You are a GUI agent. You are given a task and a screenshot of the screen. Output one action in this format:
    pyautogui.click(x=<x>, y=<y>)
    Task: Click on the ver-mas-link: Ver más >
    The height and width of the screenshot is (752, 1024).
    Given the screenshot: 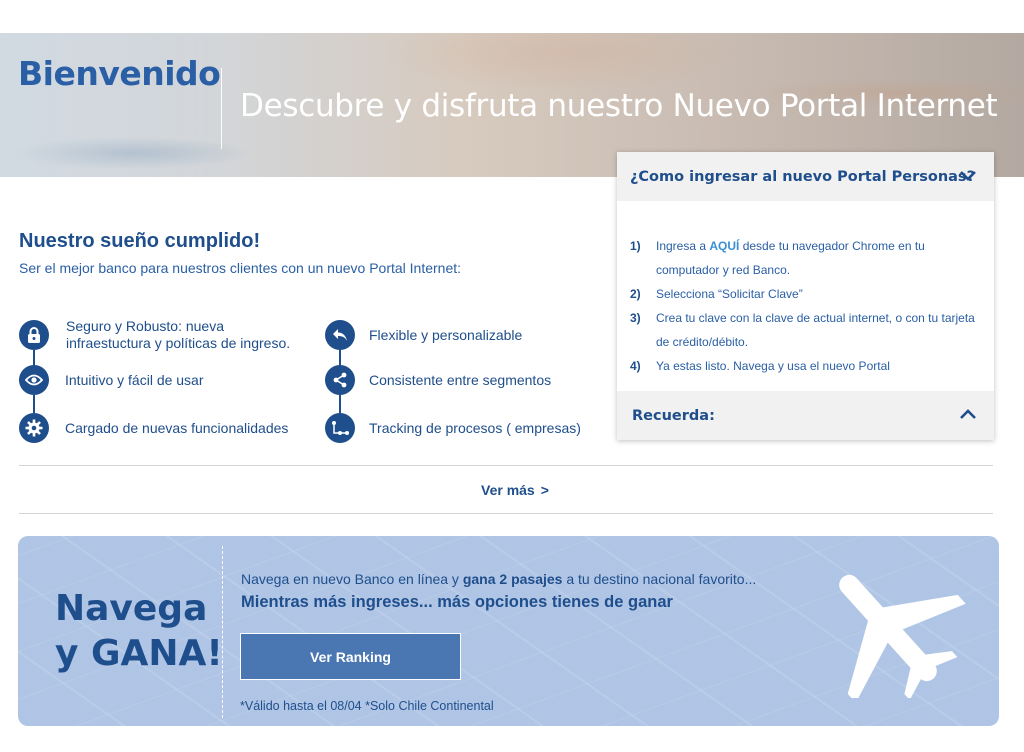 What is the action you would take?
    pyautogui.click(x=515, y=490)
    